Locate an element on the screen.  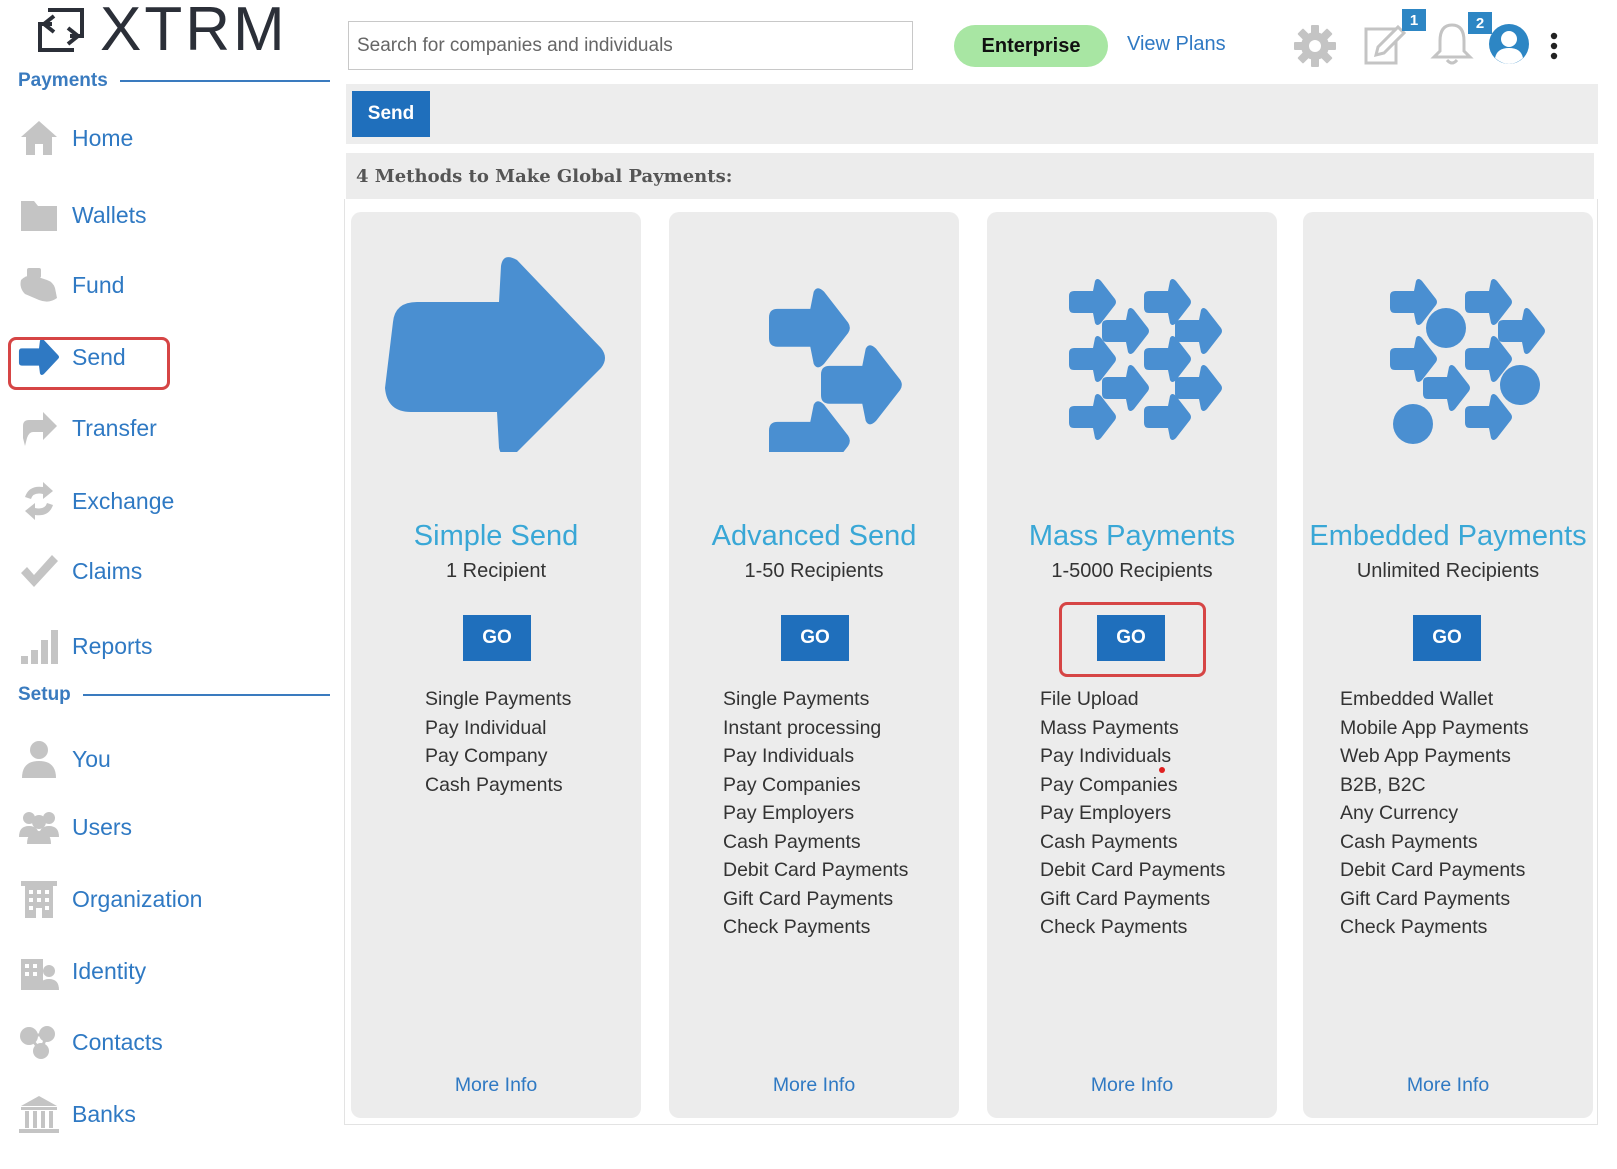
card-subtitle: 1-5000 Recipients is located at coordinates (1132, 571).